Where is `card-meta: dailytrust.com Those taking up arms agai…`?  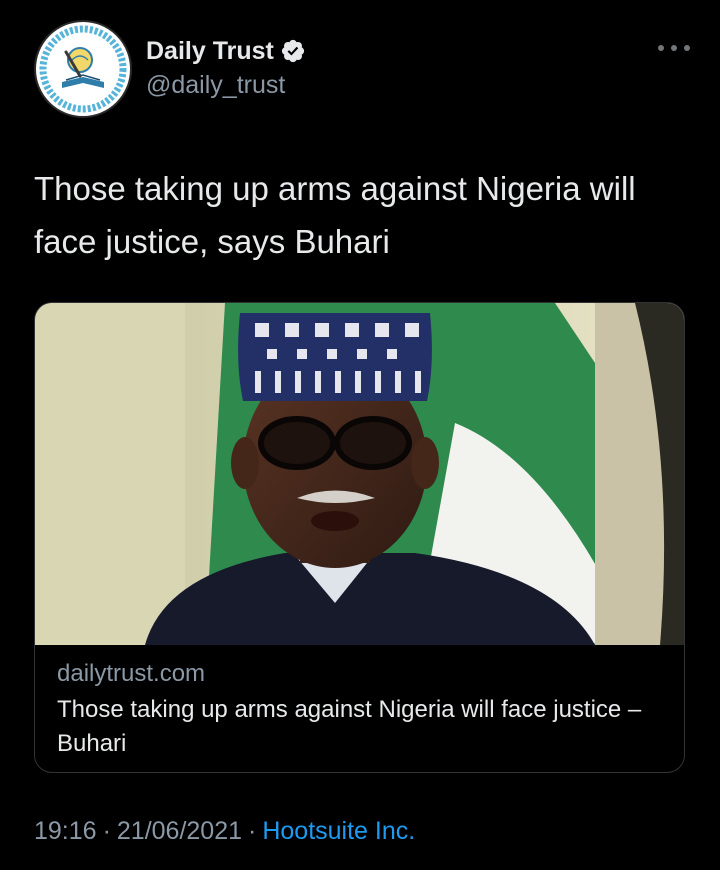
card-meta: dailytrust.com Those taking up arms agai… is located at coordinates (359, 710).